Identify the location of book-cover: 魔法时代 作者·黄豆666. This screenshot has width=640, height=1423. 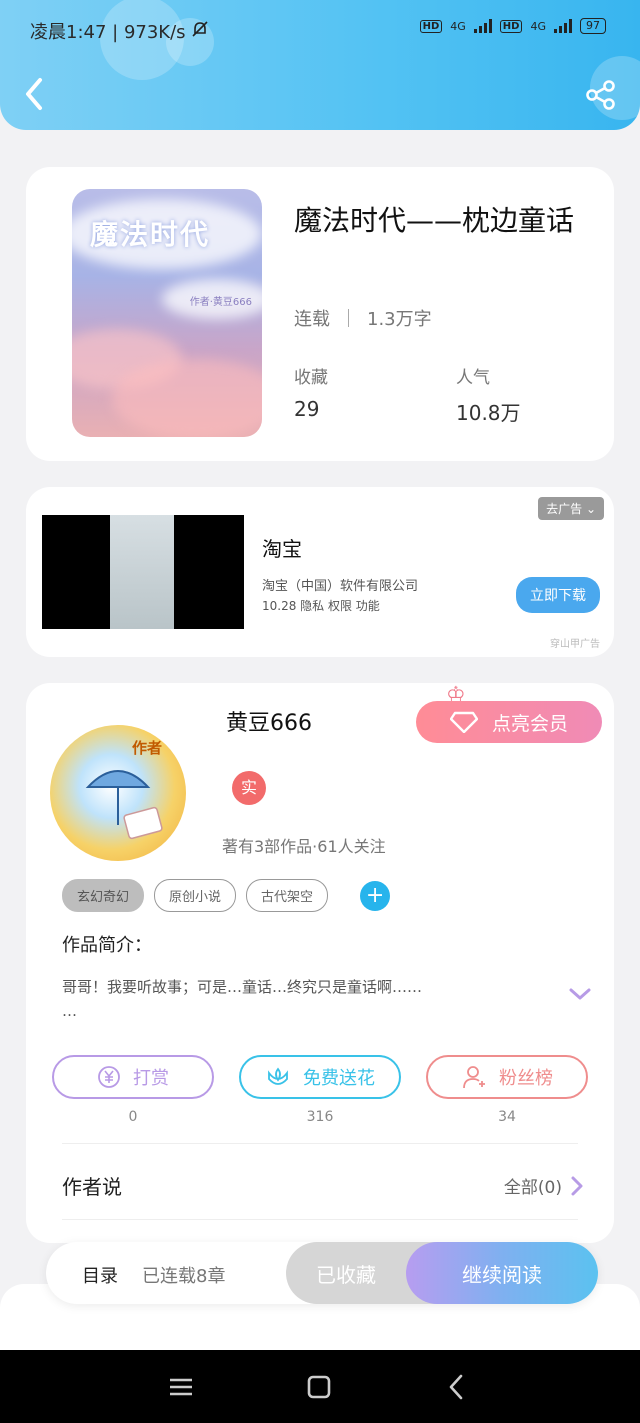
(167, 313).